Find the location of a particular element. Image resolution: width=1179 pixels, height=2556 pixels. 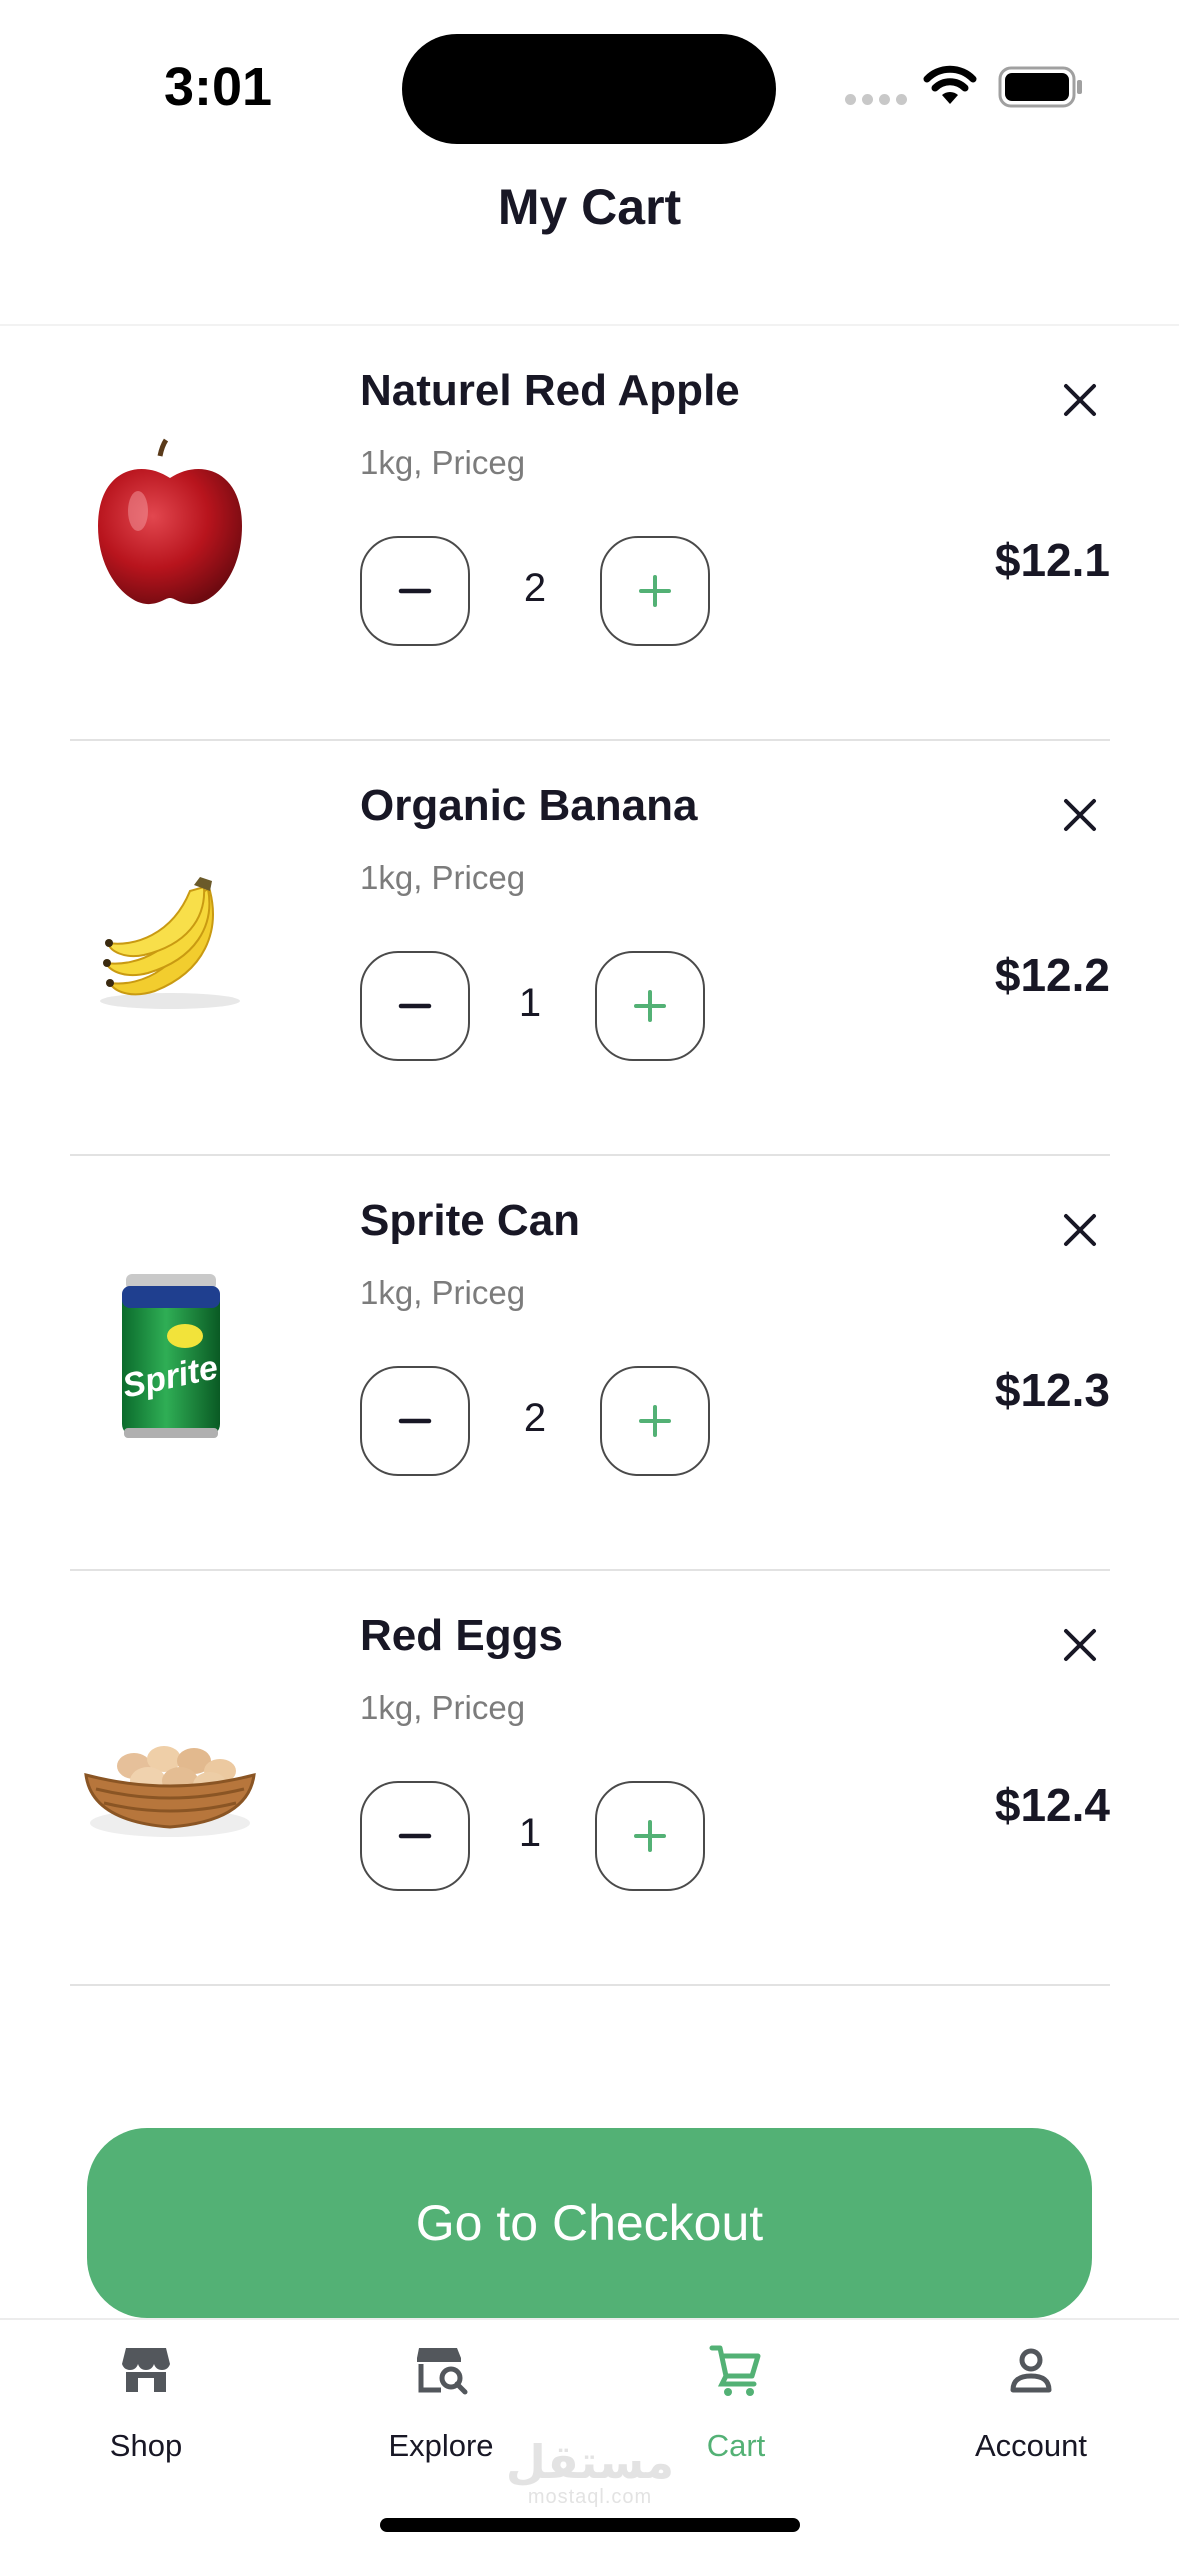

cart-item: Red Eggs 1kg, Priceg 1 $12.4 is located at coordinates (590, 1778).